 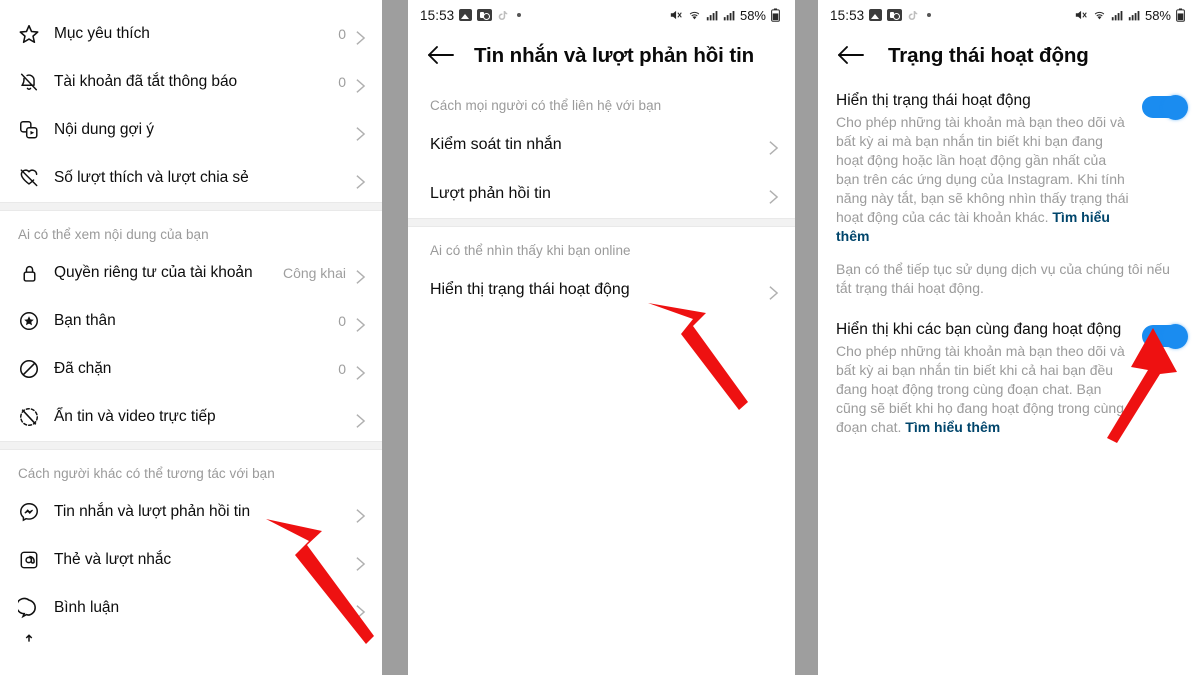 I want to click on toggle-show-activity-status, so click(x=1165, y=107).